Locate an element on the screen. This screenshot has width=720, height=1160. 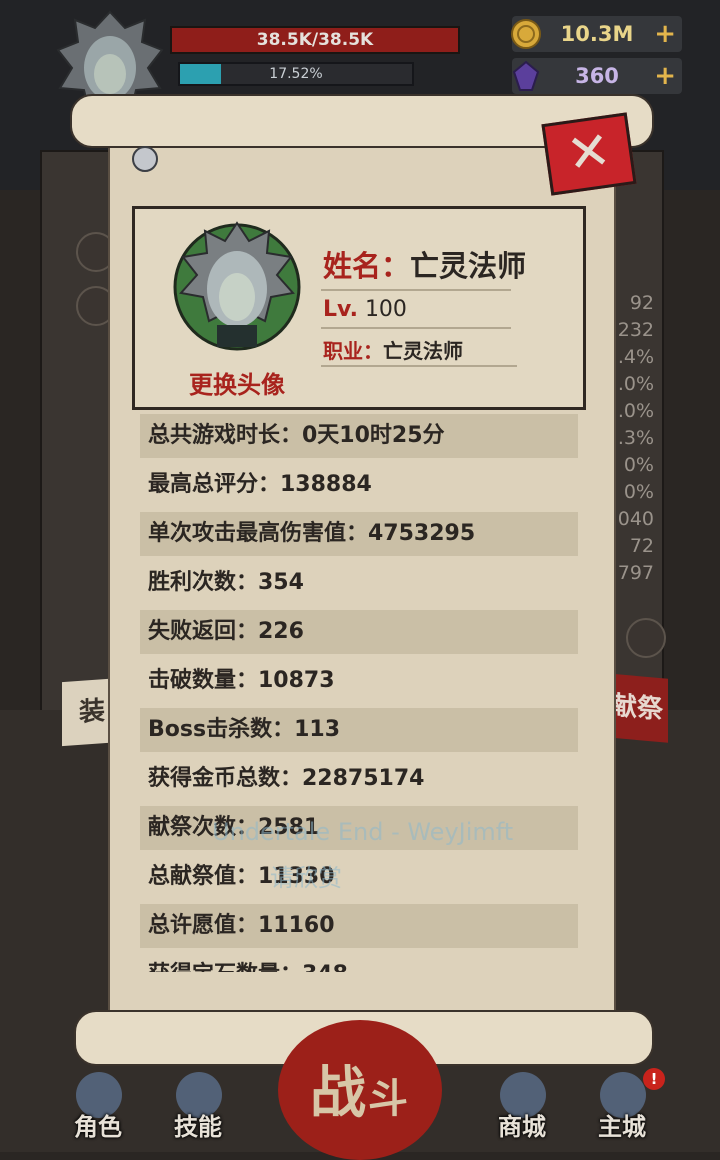
stat-row: 总许愿值：11160 is located at coordinates (359, 926).